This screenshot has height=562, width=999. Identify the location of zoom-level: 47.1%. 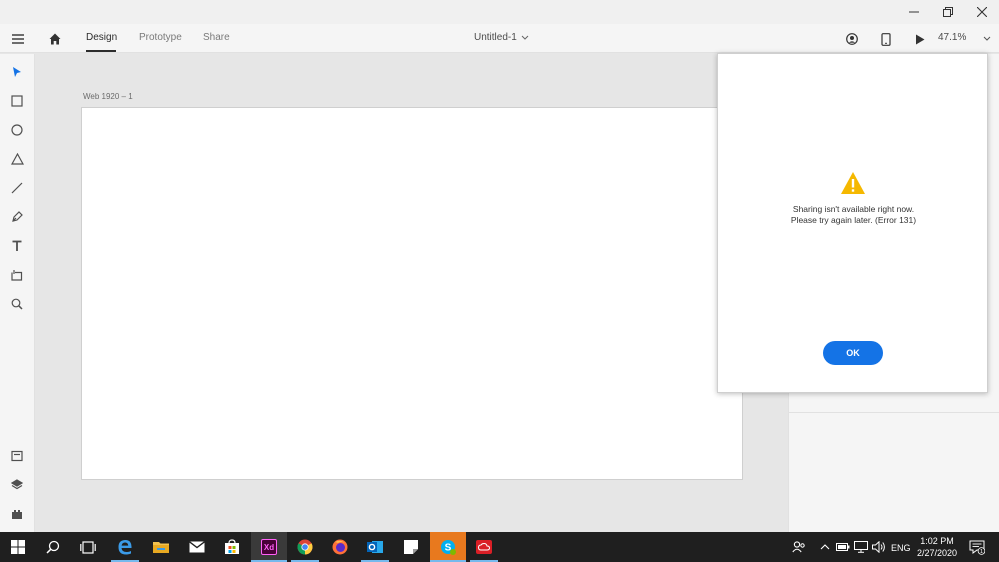
(952, 37).